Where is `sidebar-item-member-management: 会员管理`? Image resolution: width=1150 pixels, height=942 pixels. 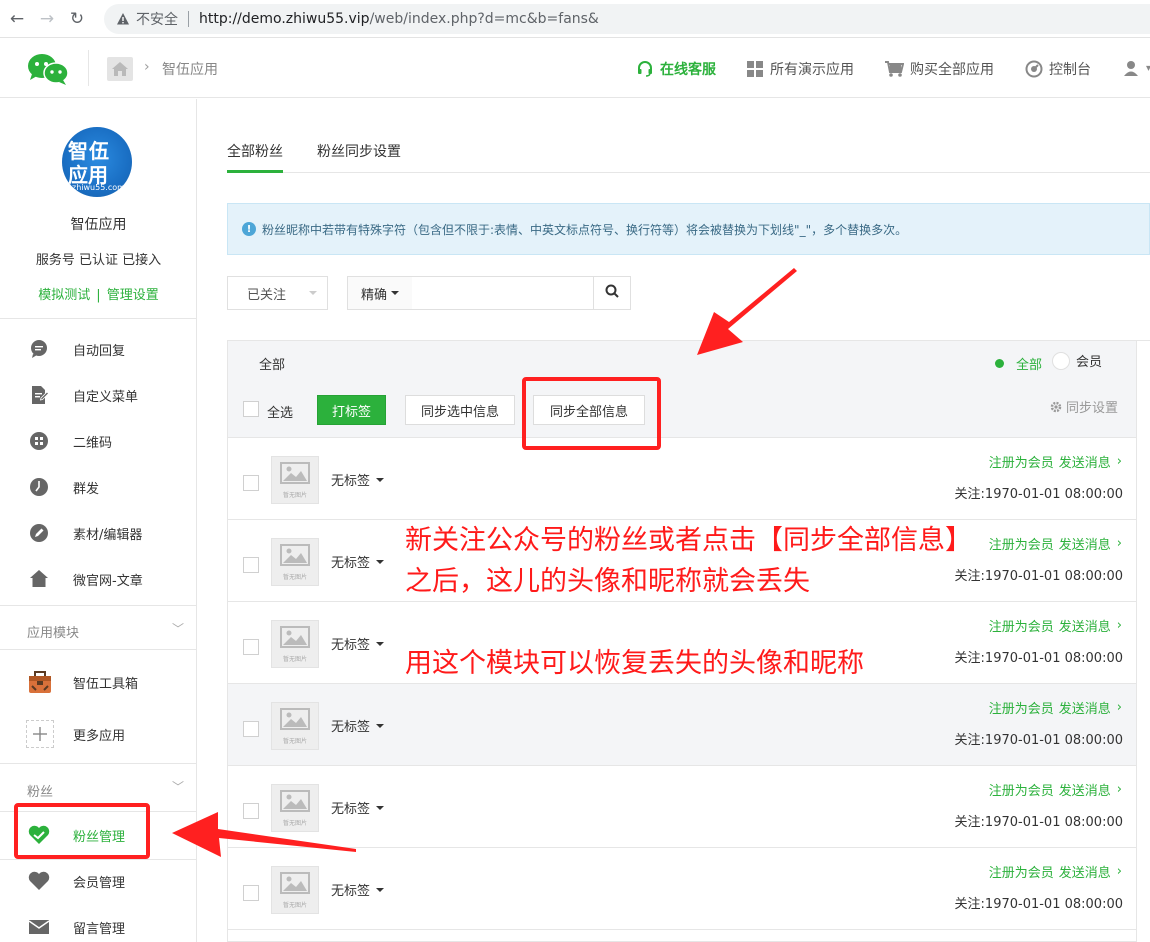 sidebar-item-member-management: 会员管理 is located at coordinates (98, 881).